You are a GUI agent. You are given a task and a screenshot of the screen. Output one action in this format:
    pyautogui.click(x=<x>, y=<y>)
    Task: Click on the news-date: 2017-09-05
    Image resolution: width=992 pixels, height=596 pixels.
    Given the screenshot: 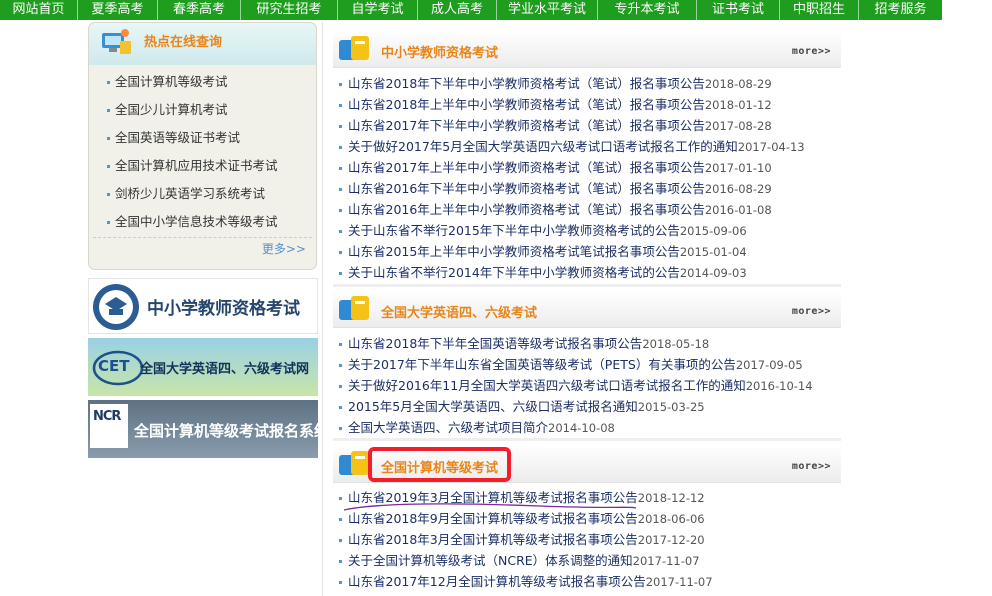 What is the action you would take?
    pyautogui.click(x=769, y=365)
    